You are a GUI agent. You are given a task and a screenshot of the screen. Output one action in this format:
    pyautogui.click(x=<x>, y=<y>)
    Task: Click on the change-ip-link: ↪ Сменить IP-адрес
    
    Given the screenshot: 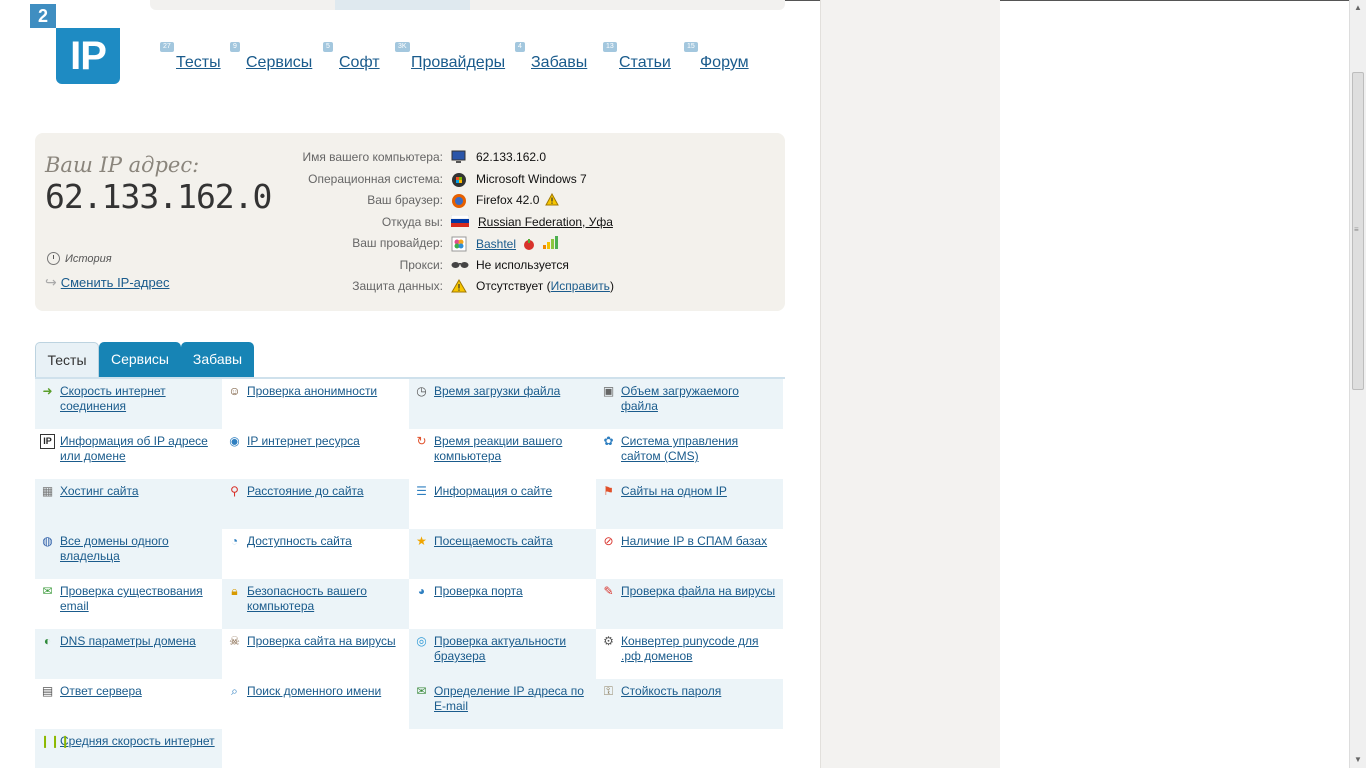 What is the action you would take?
    pyautogui.click(x=107, y=282)
    